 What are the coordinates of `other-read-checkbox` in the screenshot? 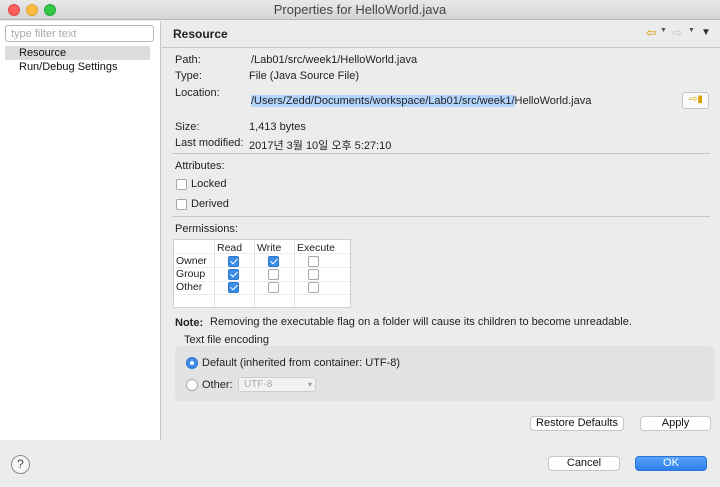 It's located at (233, 287).